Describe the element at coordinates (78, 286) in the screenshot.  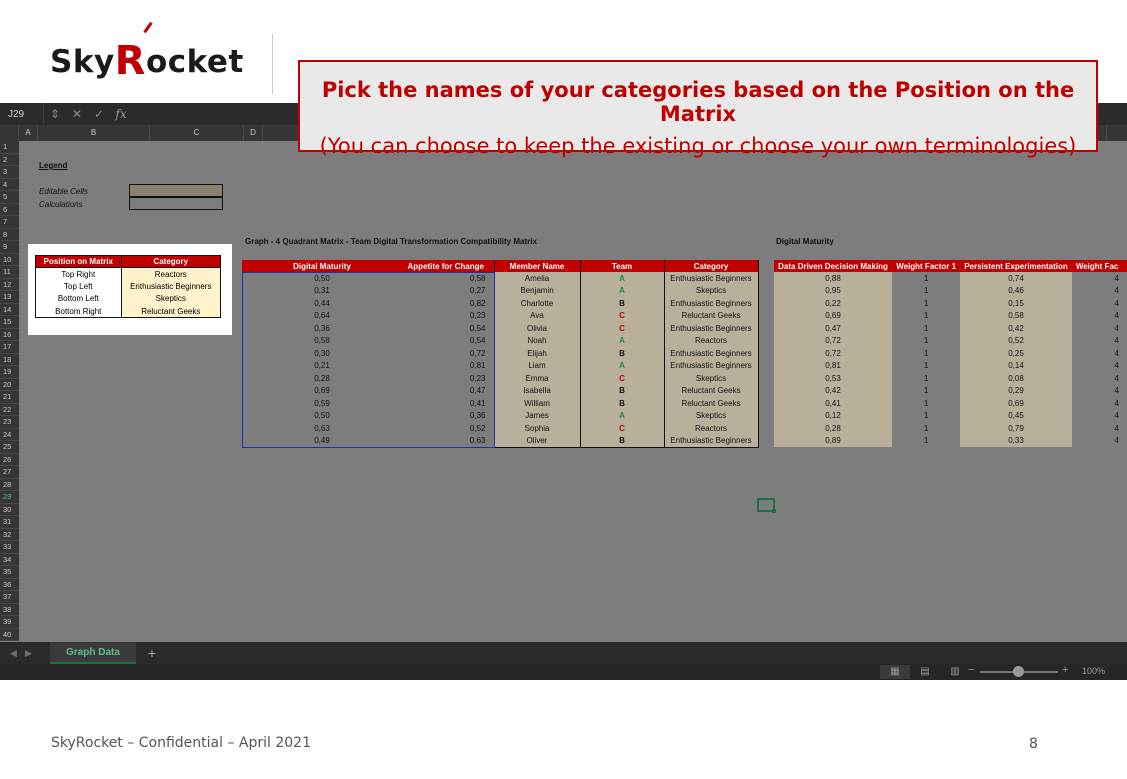
I see `position-cell: Top Left` at that location.